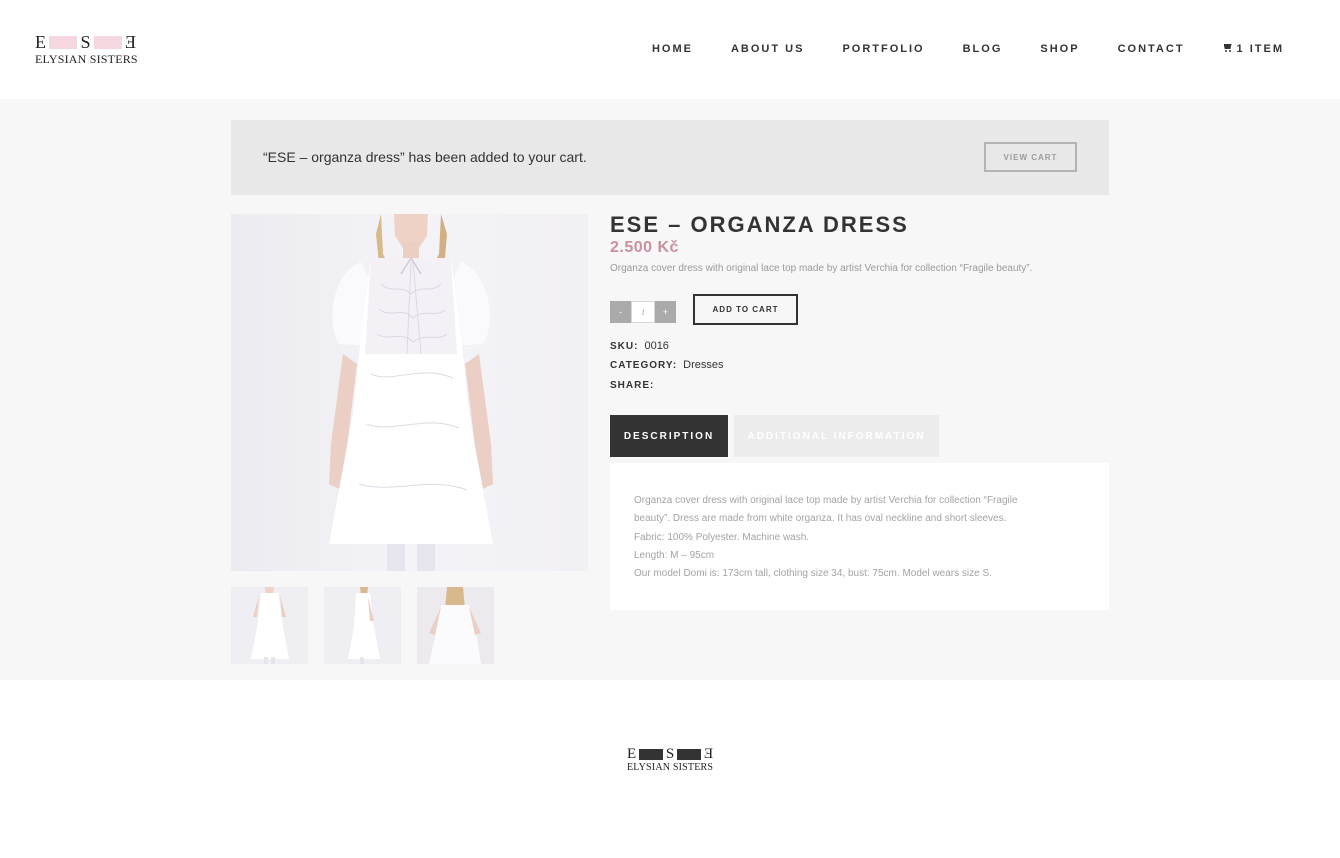  I want to click on logo-letter-right: E, so click(130, 42).